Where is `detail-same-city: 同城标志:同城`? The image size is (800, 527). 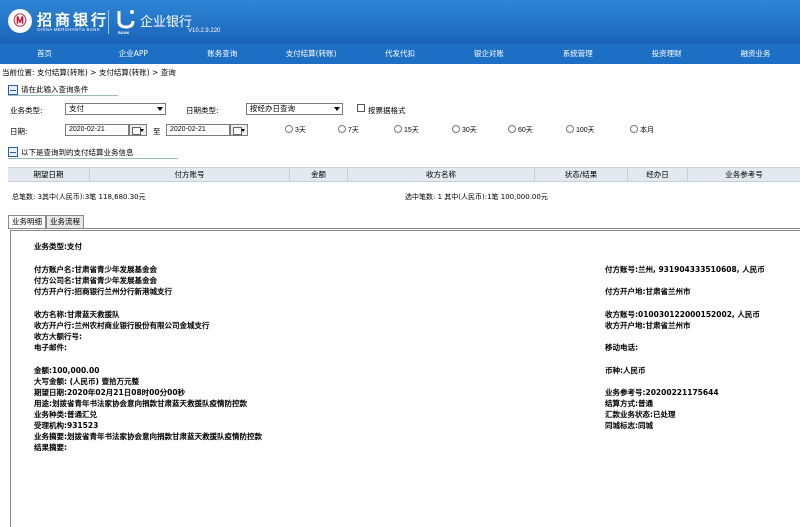
detail-same-city: 同城标志:同城 is located at coordinates (629, 425).